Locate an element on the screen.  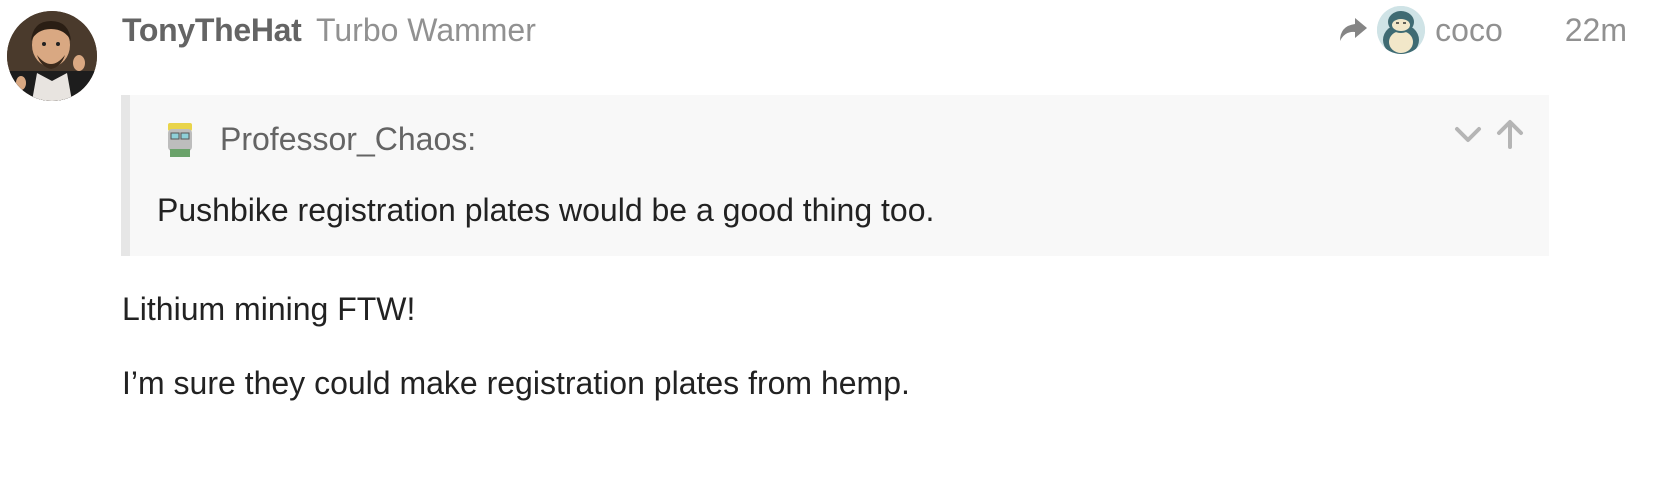
quote-controls is located at coordinates (1485, 134).